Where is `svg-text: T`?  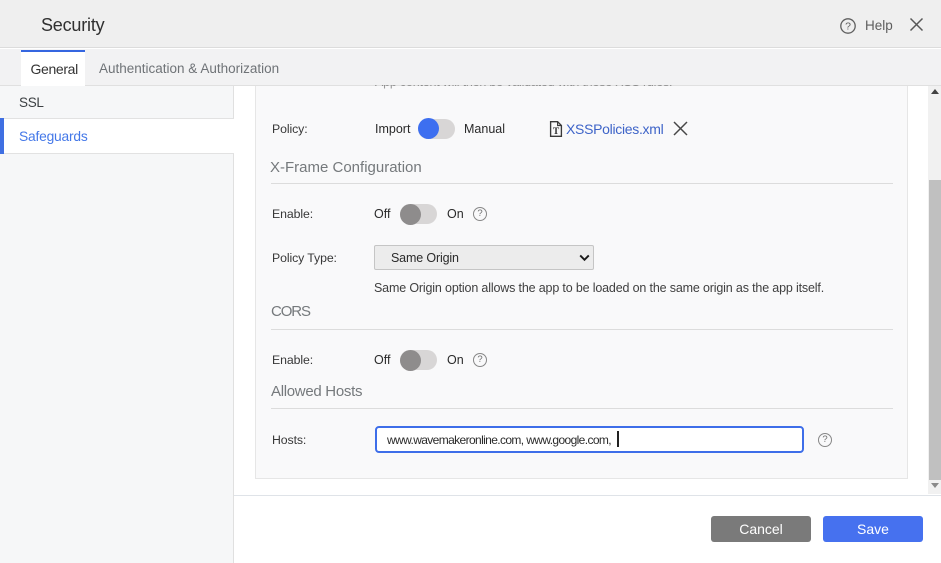
svg-text: T is located at coordinates (556, 132).